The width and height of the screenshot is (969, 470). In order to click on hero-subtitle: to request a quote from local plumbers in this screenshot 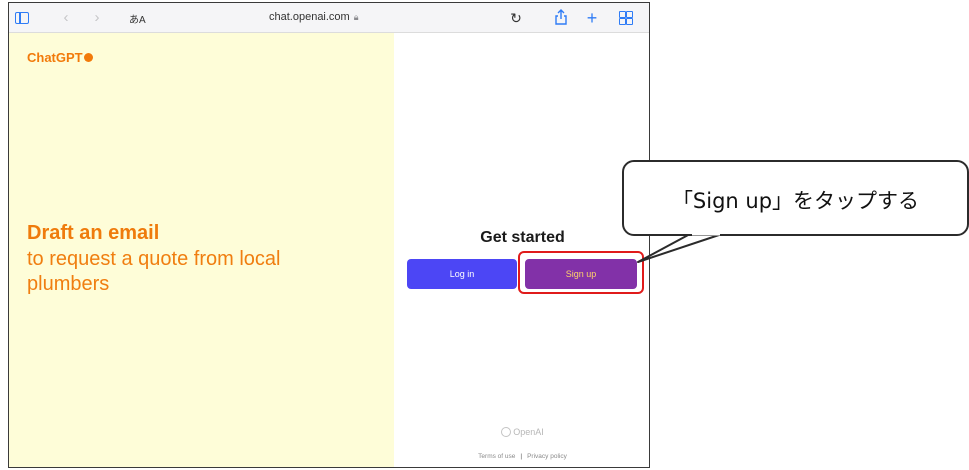, I will do `click(154, 271)`.